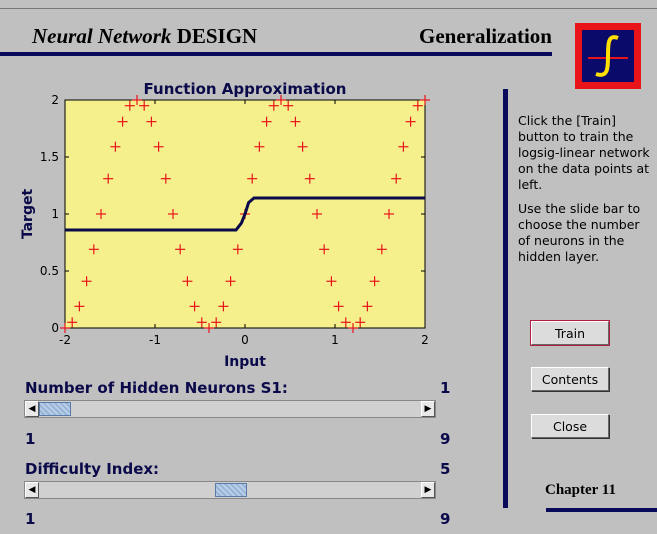 The image size is (657, 534). Describe the element at coordinates (28, 214) in the screenshot. I see `y-axis-label: Target` at that location.